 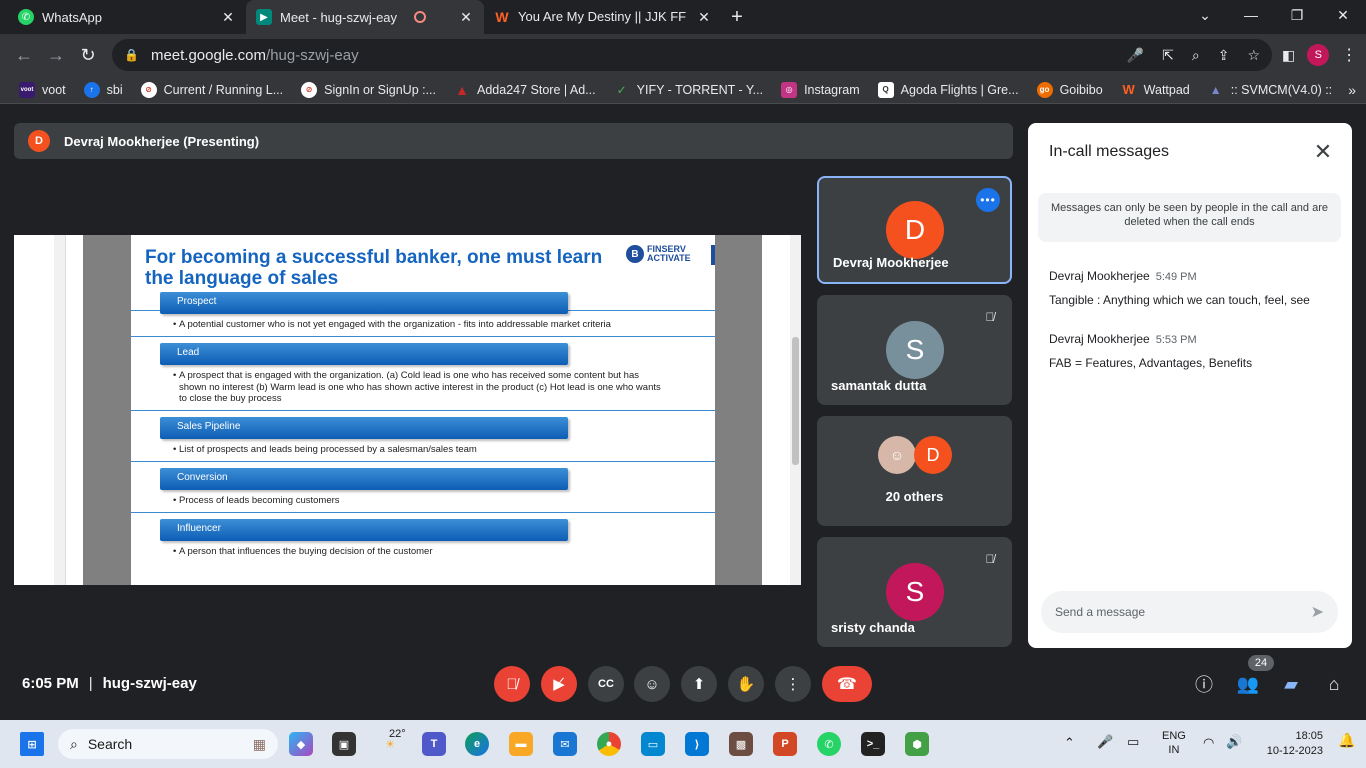 What do you see at coordinates (653, 744) in the screenshot?
I see `monitor-icon: ▭` at bounding box center [653, 744].